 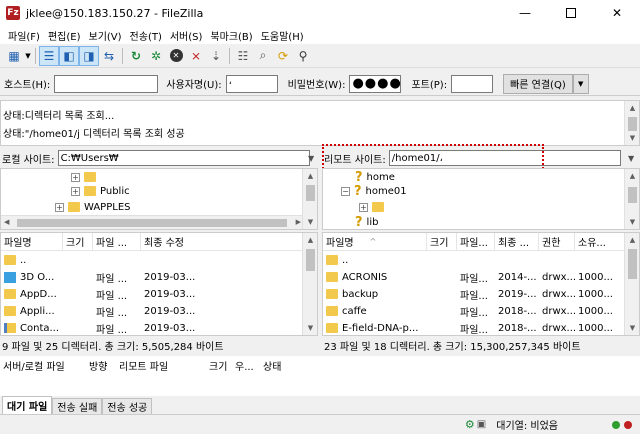 I want to click on tab-failed-transfers: 전송 실패, so click(x=77, y=406).